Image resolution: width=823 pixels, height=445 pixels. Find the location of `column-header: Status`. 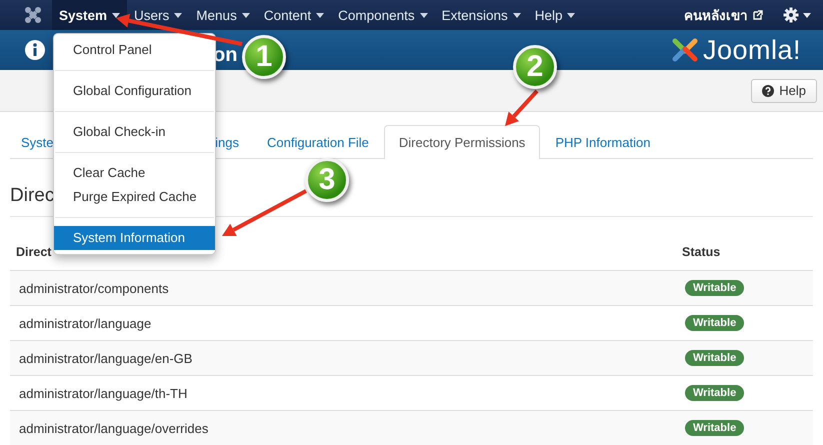

column-header: Status is located at coordinates (701, 252).